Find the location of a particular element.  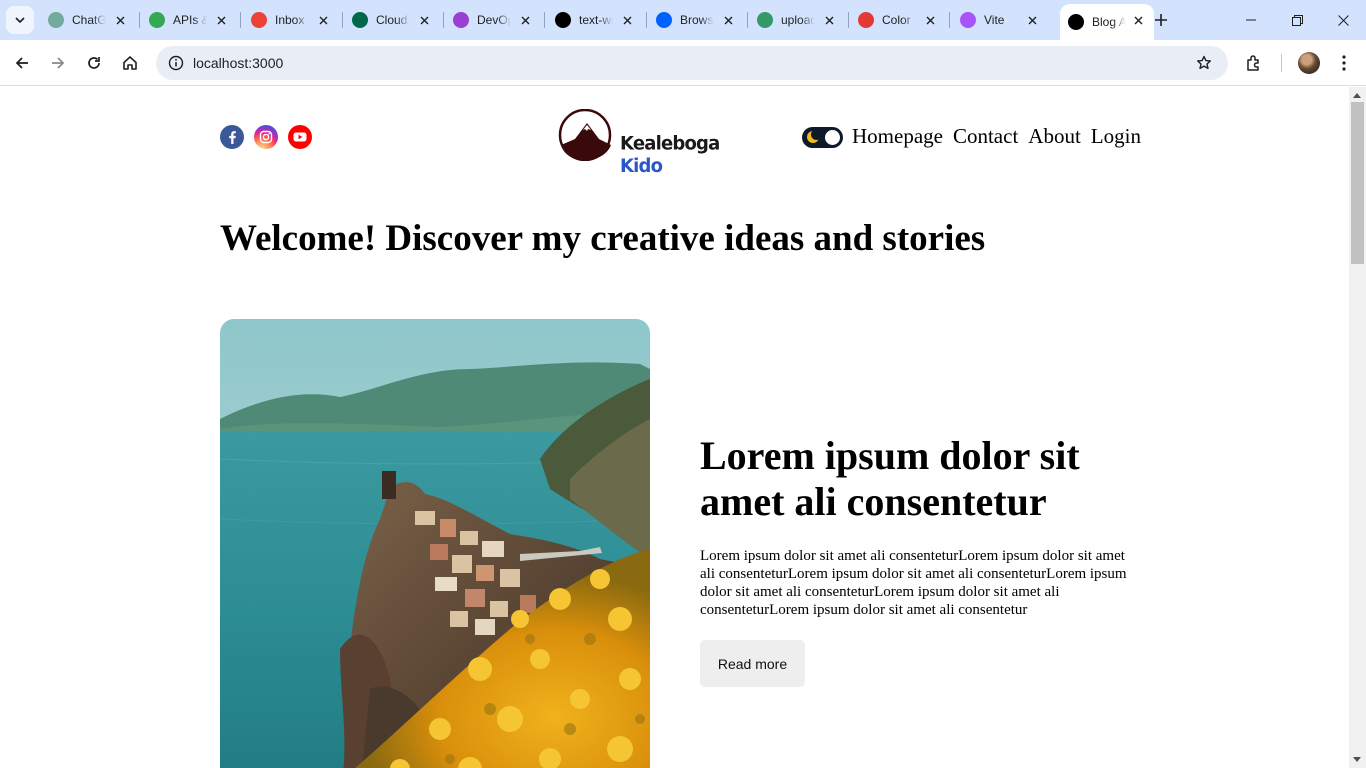

chevron-down-icon is located at coordinates (20, 20).